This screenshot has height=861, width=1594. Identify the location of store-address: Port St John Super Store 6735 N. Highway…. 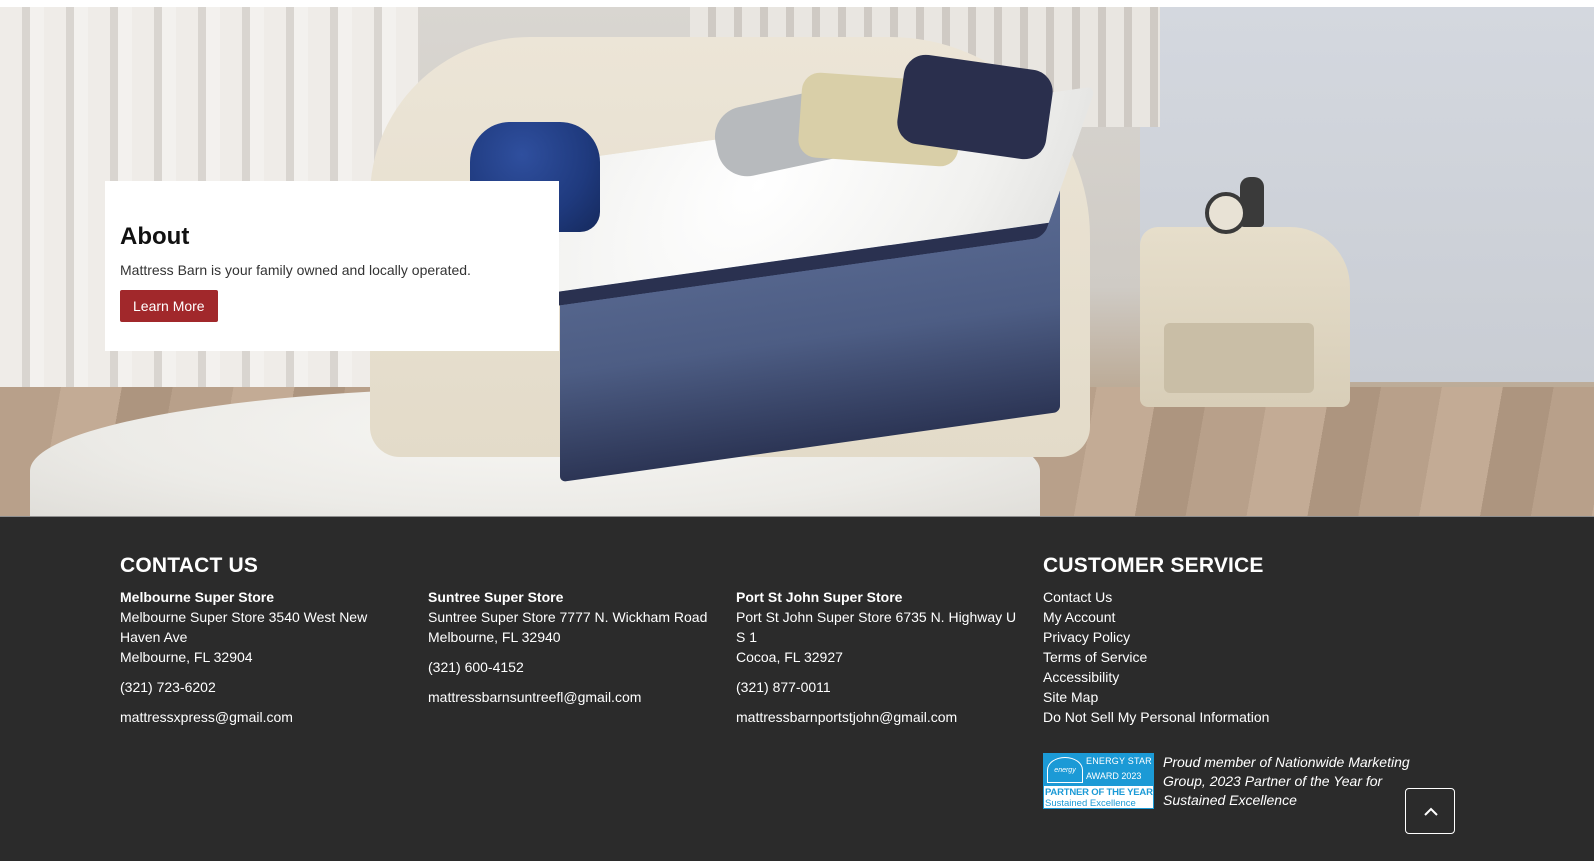
(876, 627).